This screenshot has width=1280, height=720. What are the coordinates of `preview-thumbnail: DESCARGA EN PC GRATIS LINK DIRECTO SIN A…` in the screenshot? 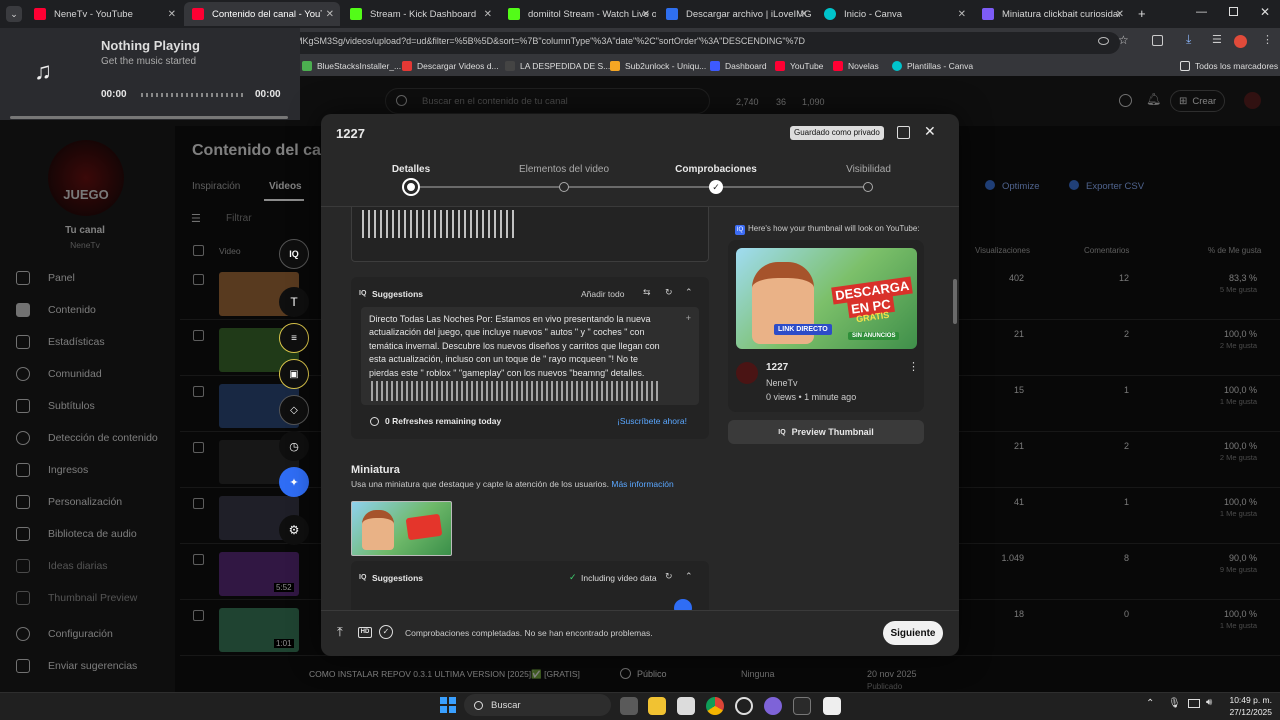 It's located at (826, 298).